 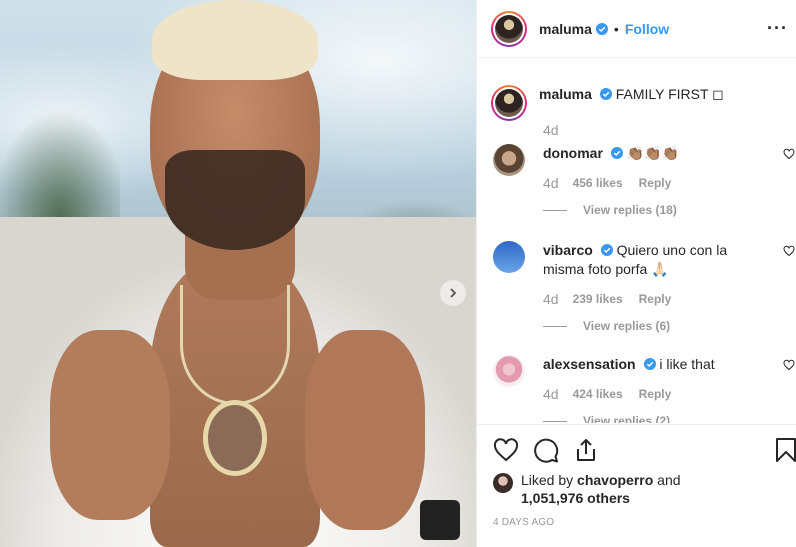 What do you see at coordinates (687, 364) in the screenshot?
I see `comment-text: i like that` at bounding box center [687, 364].